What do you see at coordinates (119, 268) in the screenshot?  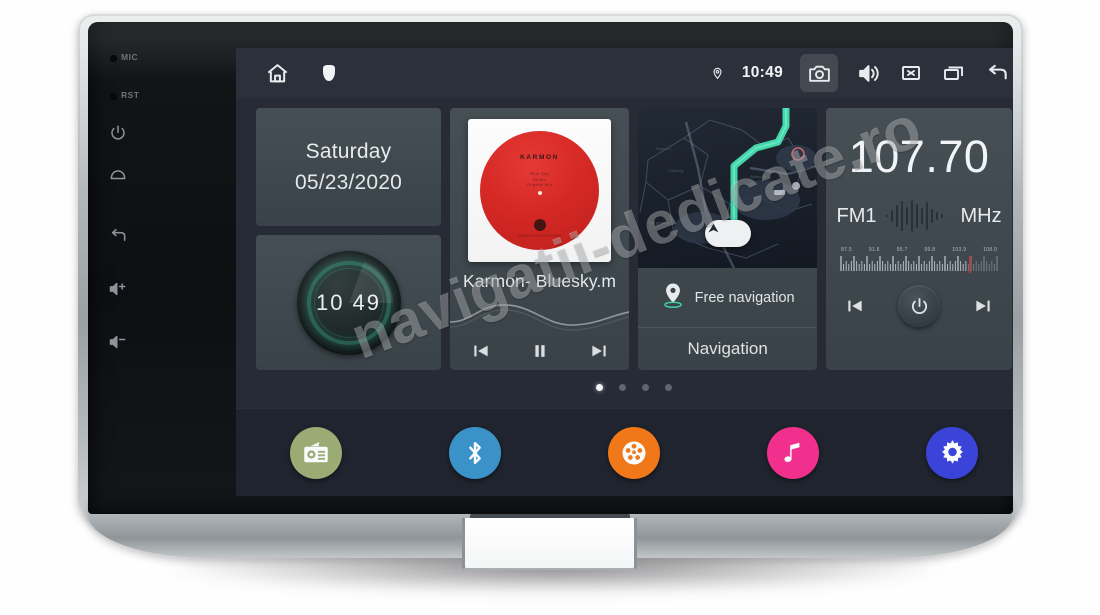 I see `bezel-button-column: MIC RST` at bounding box center [119, 268].